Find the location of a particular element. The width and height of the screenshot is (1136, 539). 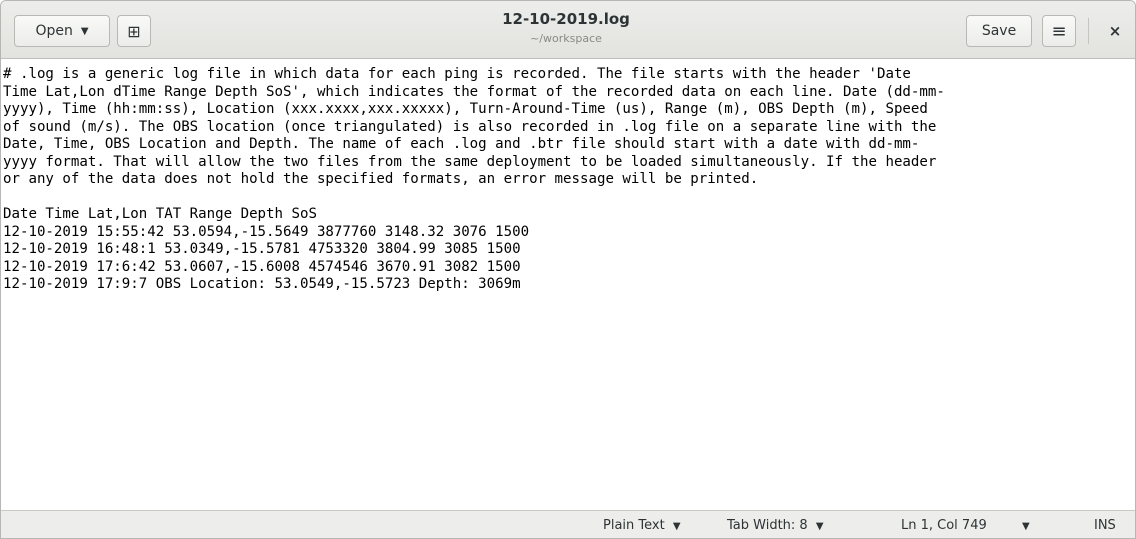

window-subtitle: ~/workspace is located at coordinates (566, 38).